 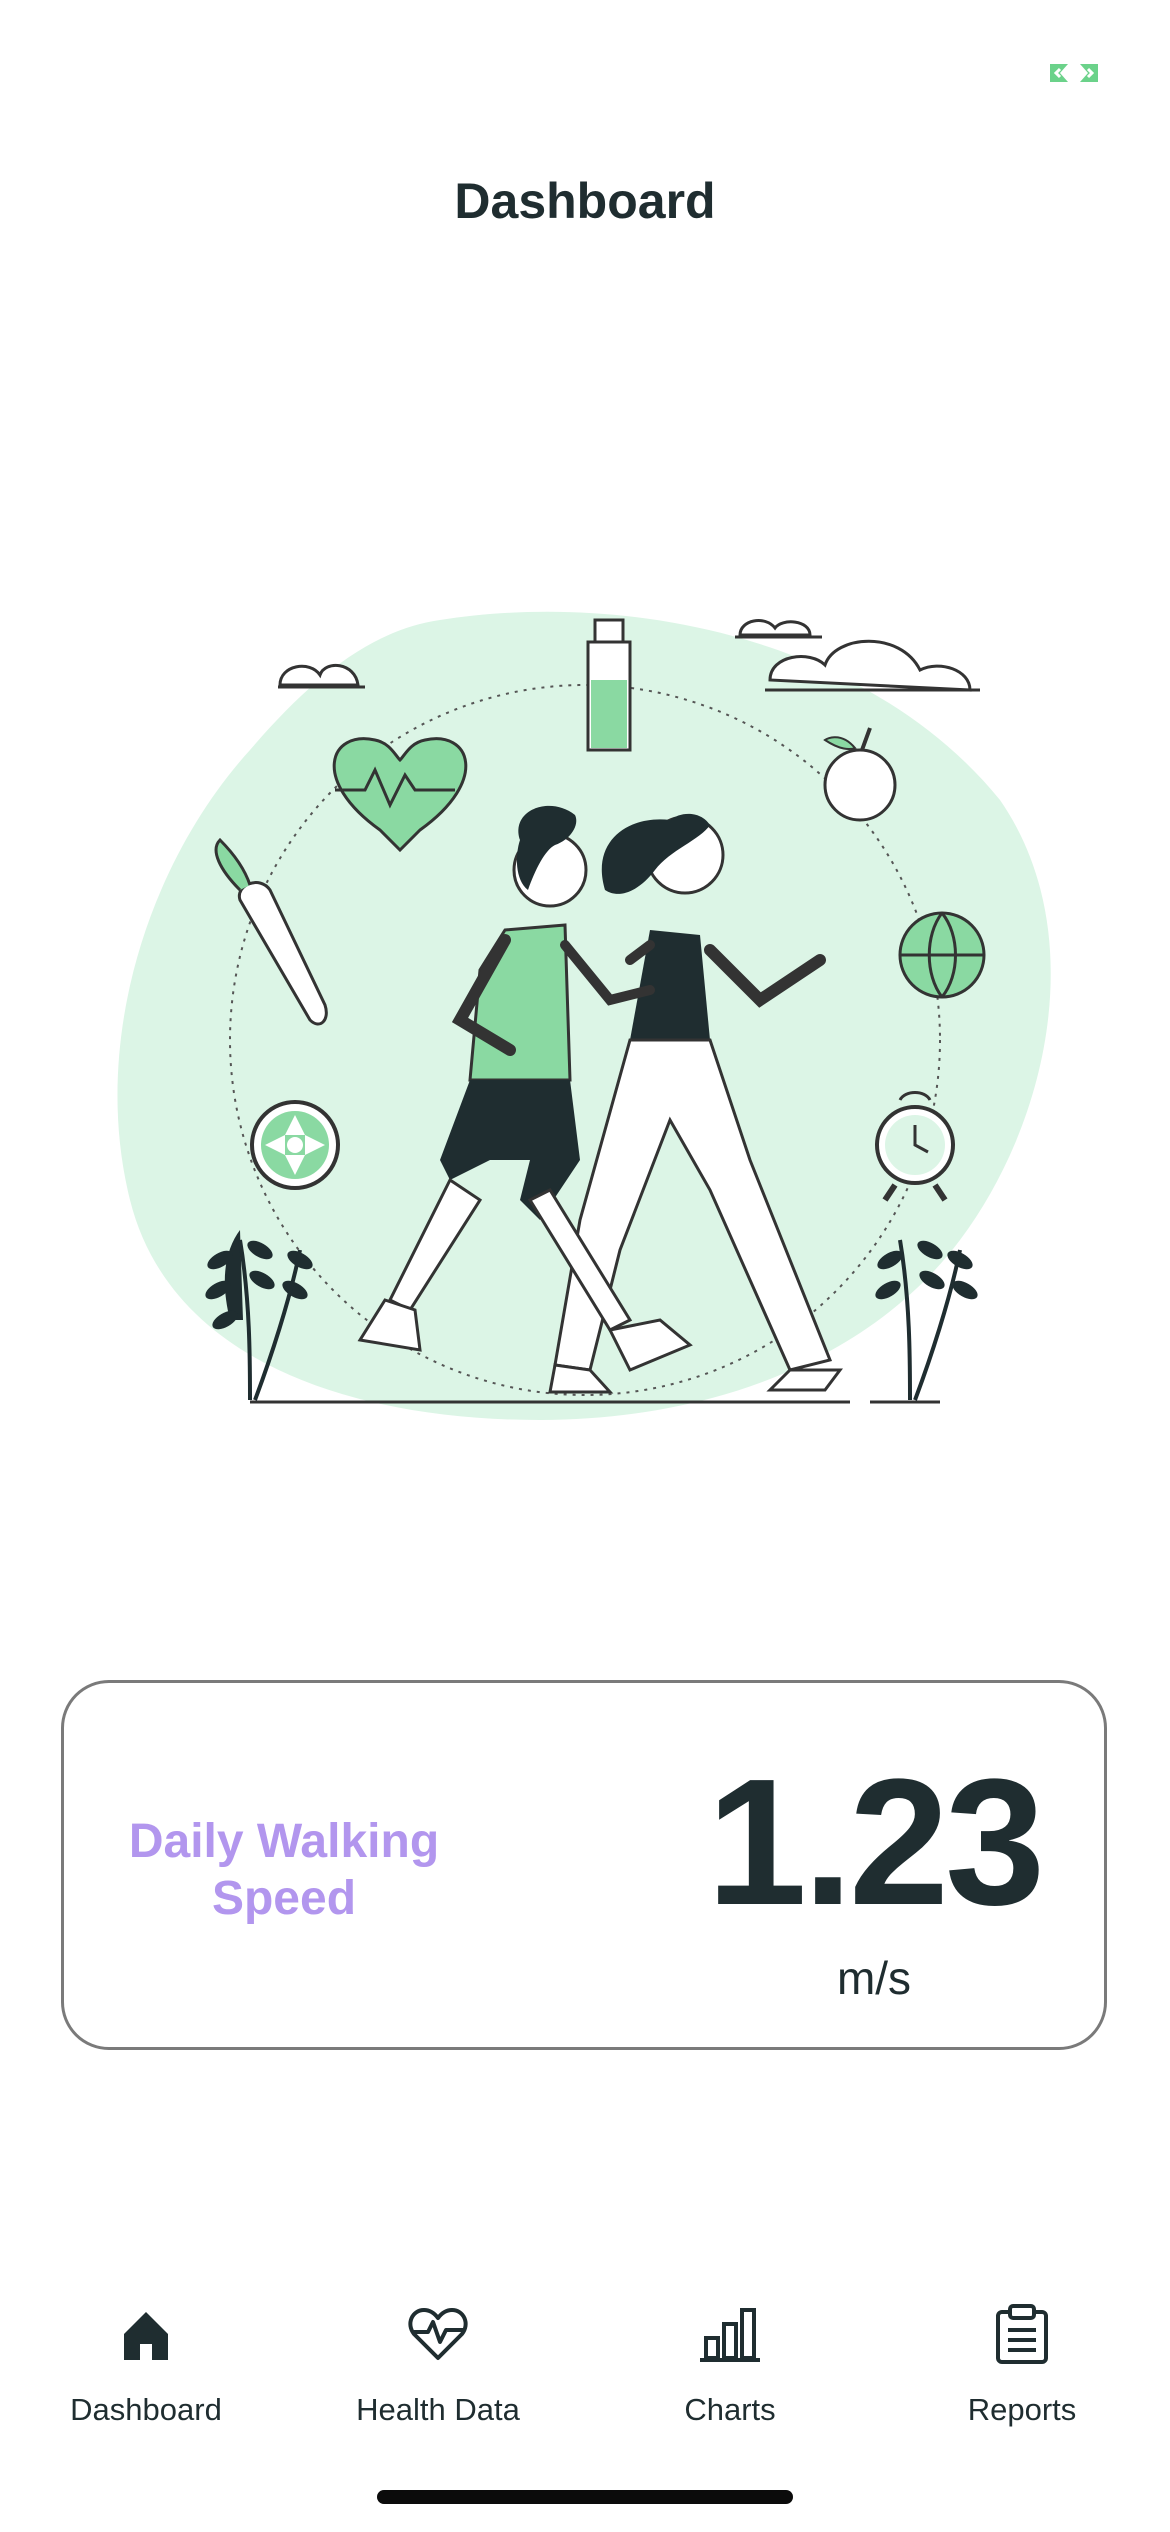 I want to click on clipboard-icon, so click(x=1022, y=2334).